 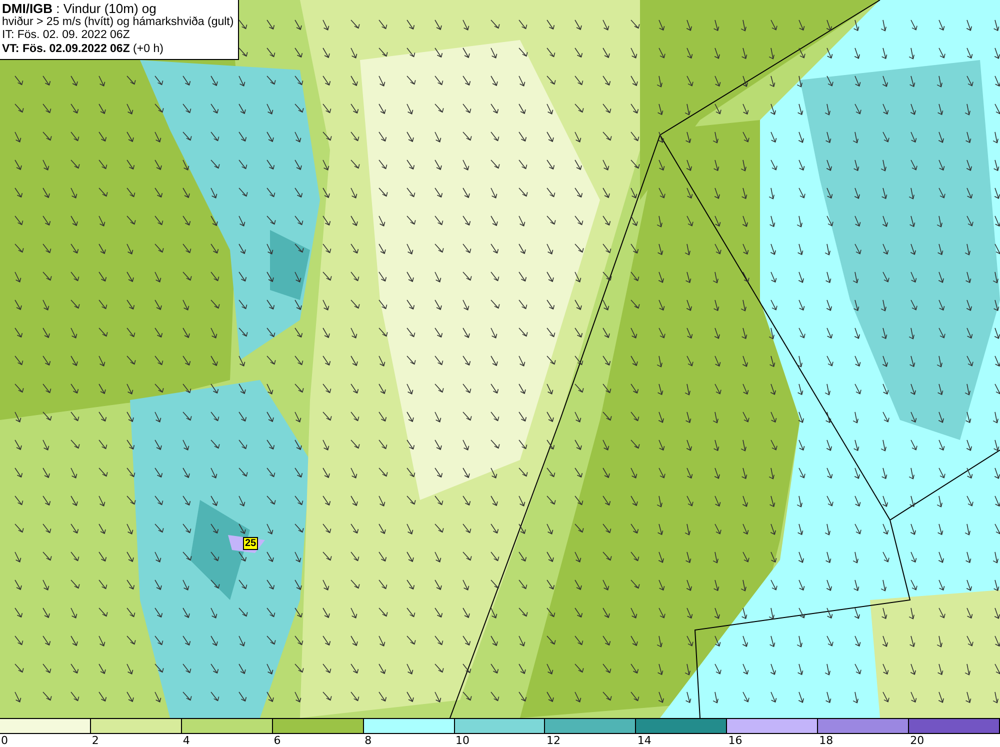 What do you see at coordinates (553, 740) in the screenshot?
I see `legend-label: 12` at bounding box center [553, 740].